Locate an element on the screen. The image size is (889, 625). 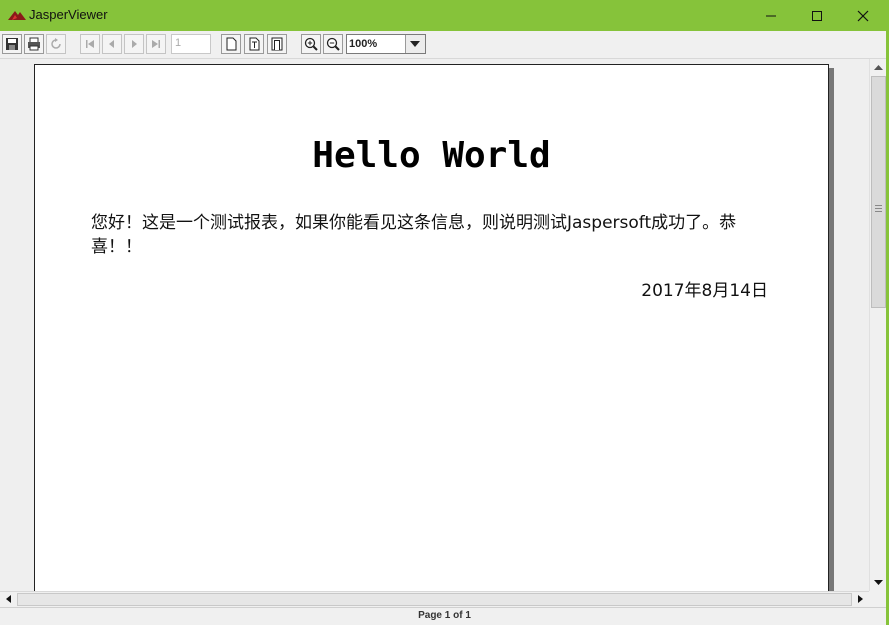
toolbar: 1 100% is located at coordinates (444, 45).